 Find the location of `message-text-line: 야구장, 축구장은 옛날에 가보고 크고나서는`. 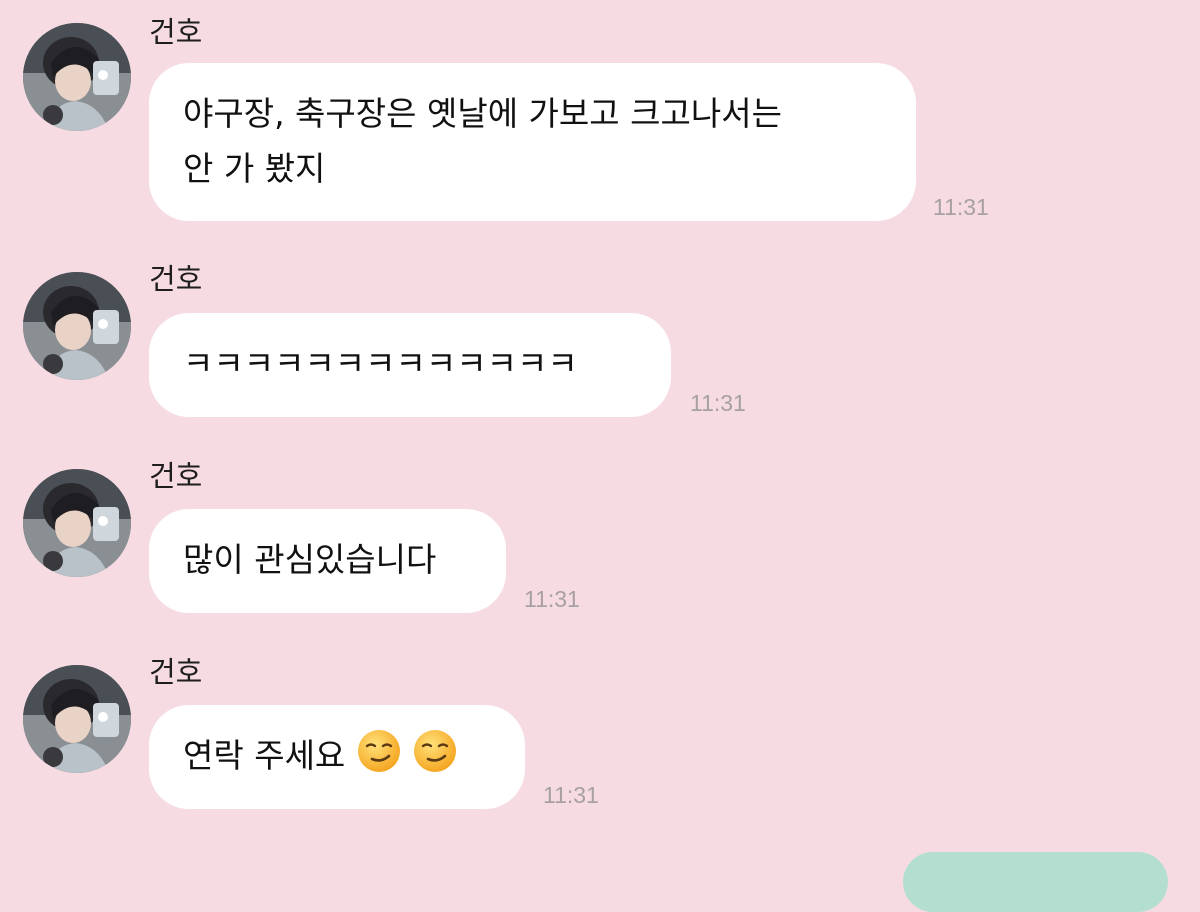

message-text-line: 야구장, 축구장은 옛날에 가보고 크고나서는 is located at coordinates (482, 113).